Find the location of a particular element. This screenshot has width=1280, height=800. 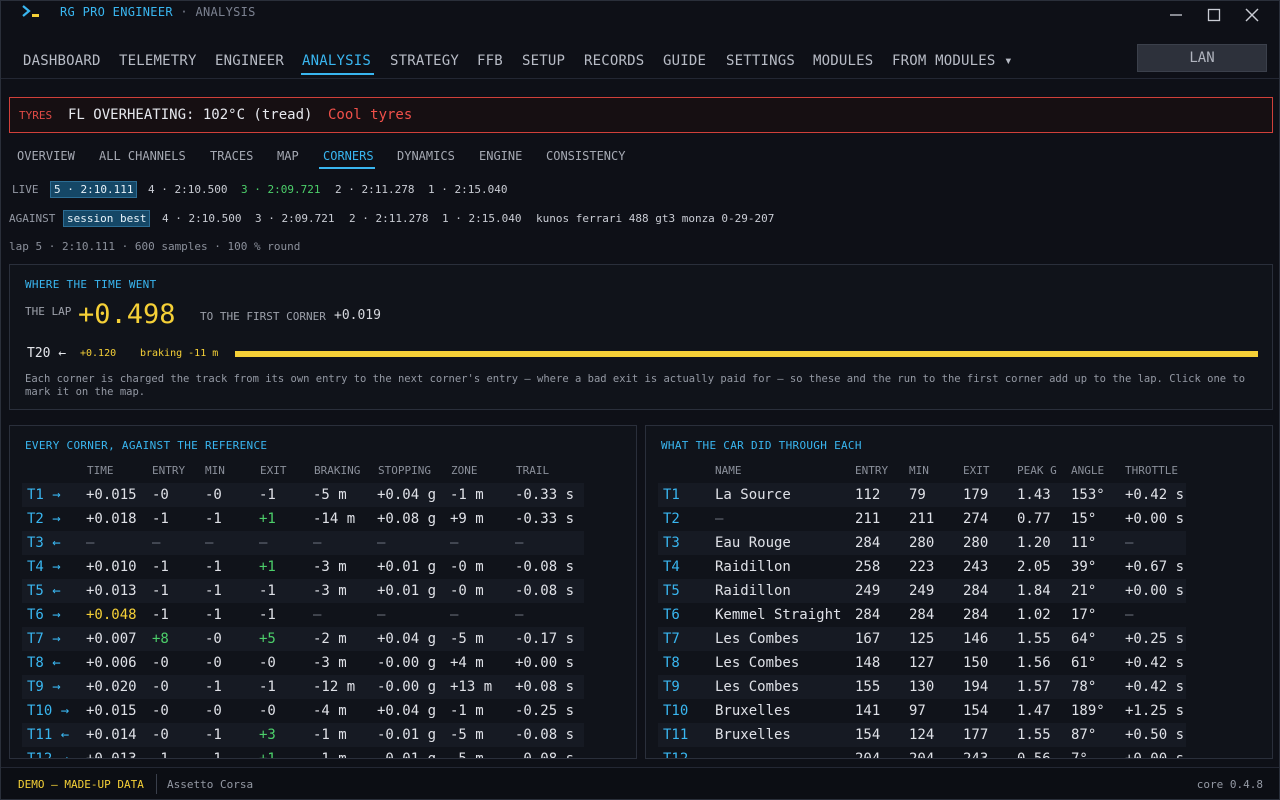

reference-chip: session best is located at coordinates (107, 218).